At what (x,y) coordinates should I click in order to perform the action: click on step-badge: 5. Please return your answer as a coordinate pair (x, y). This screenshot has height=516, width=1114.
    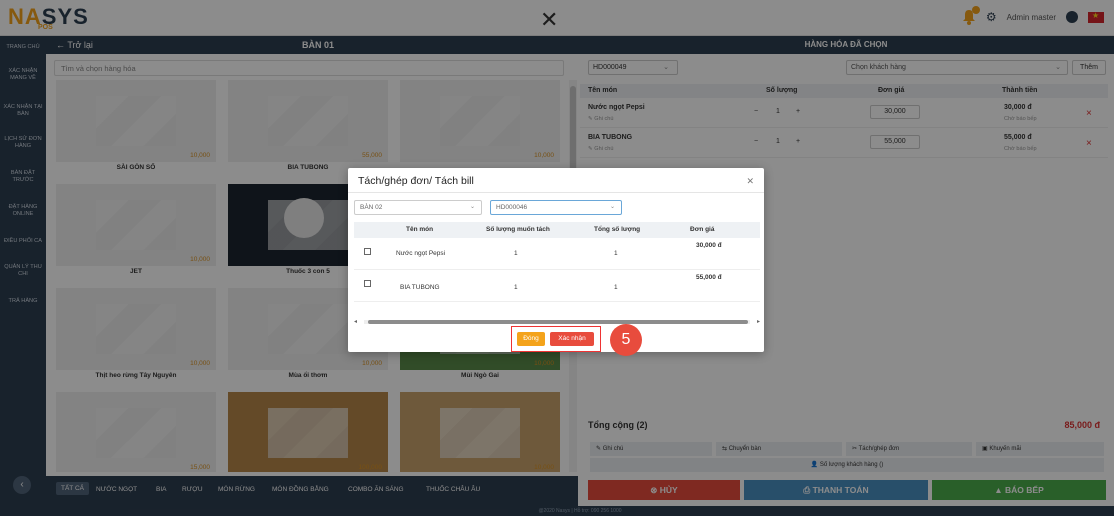
    Looking at the image, I should click on (626, 340).